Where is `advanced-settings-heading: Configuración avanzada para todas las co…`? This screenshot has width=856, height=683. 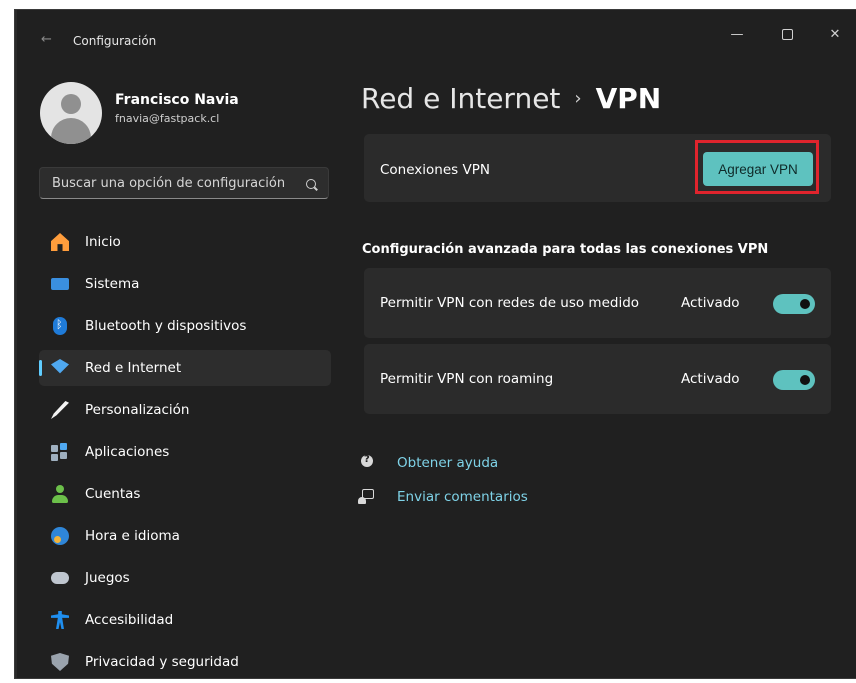
advanced-settings-heading: Configuración avanzada para todas las co… is located at coordinates (565, 249).